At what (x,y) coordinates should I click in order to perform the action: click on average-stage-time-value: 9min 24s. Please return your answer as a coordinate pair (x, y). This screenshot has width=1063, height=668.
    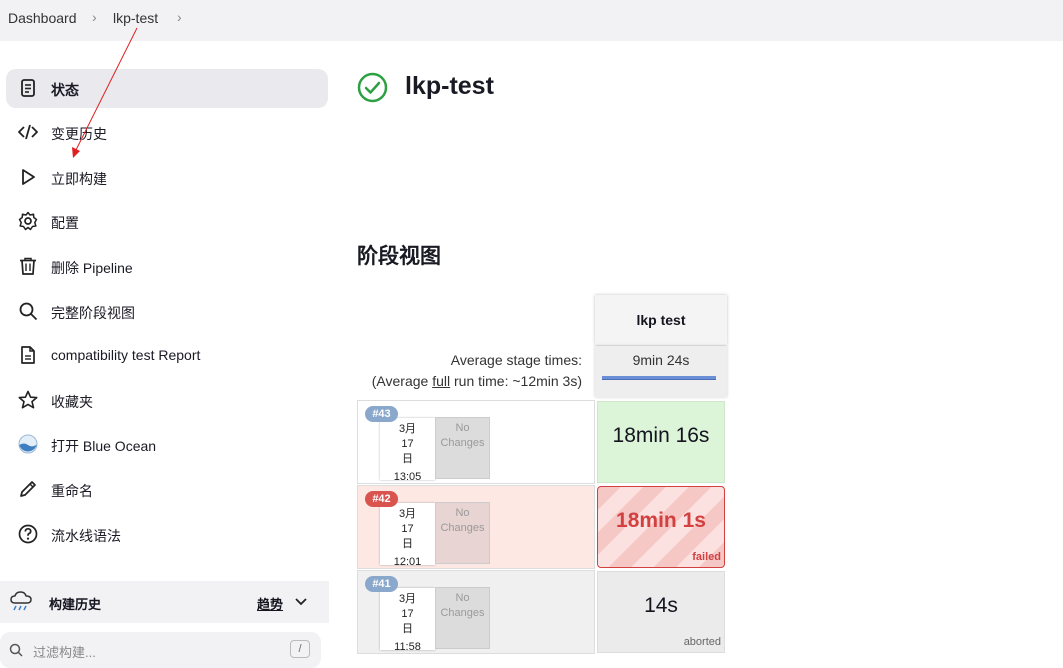
    Looking at the image, I should click on (661, 360).